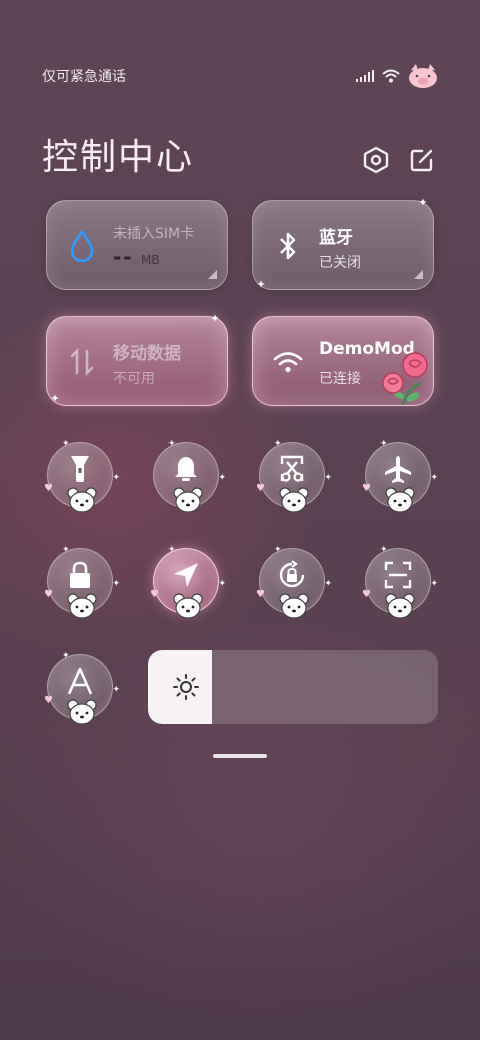 The height and width of the screenshot is (1040, 480). Describe the element at coordinates (365, 76) in the screenshot. I see `signal-icon` at that location.